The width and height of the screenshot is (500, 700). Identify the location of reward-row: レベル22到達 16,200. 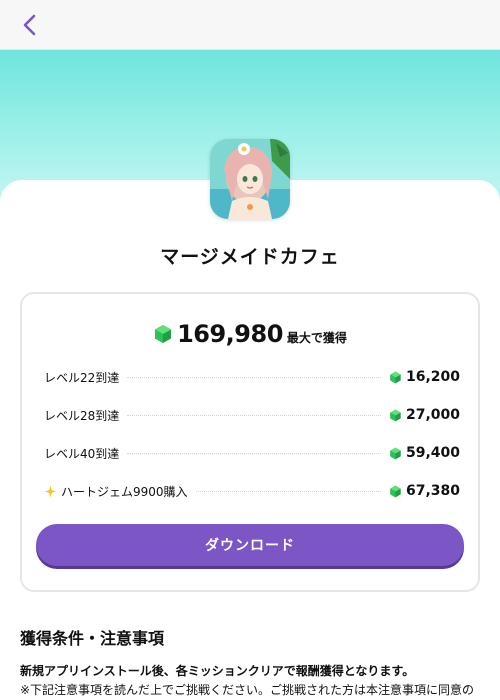
(252, 377).